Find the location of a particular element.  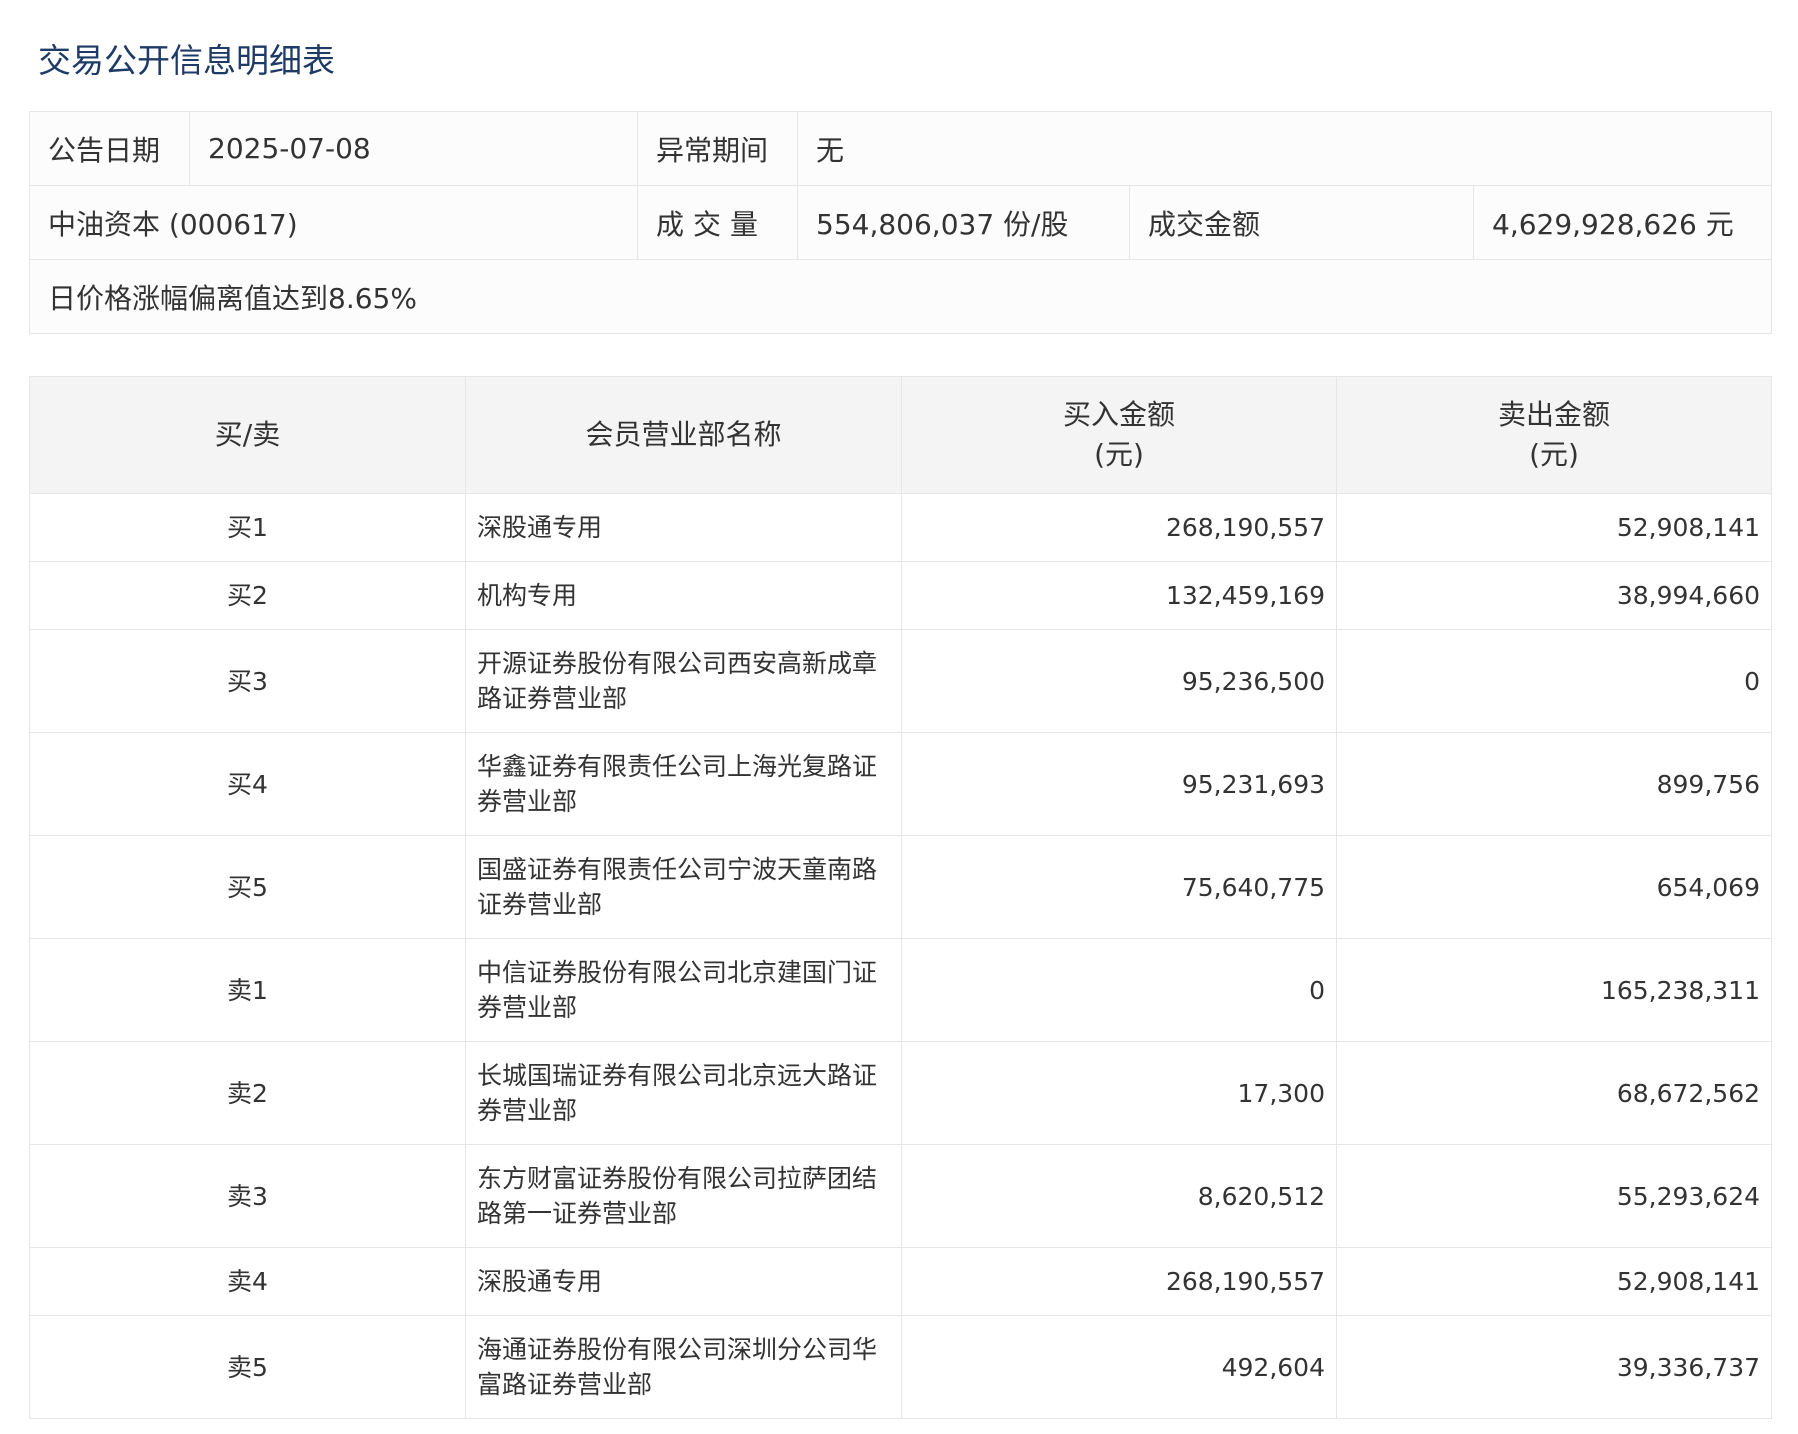

row-buy-amount: 75,640,775 is located at coordinates (1119, 887).